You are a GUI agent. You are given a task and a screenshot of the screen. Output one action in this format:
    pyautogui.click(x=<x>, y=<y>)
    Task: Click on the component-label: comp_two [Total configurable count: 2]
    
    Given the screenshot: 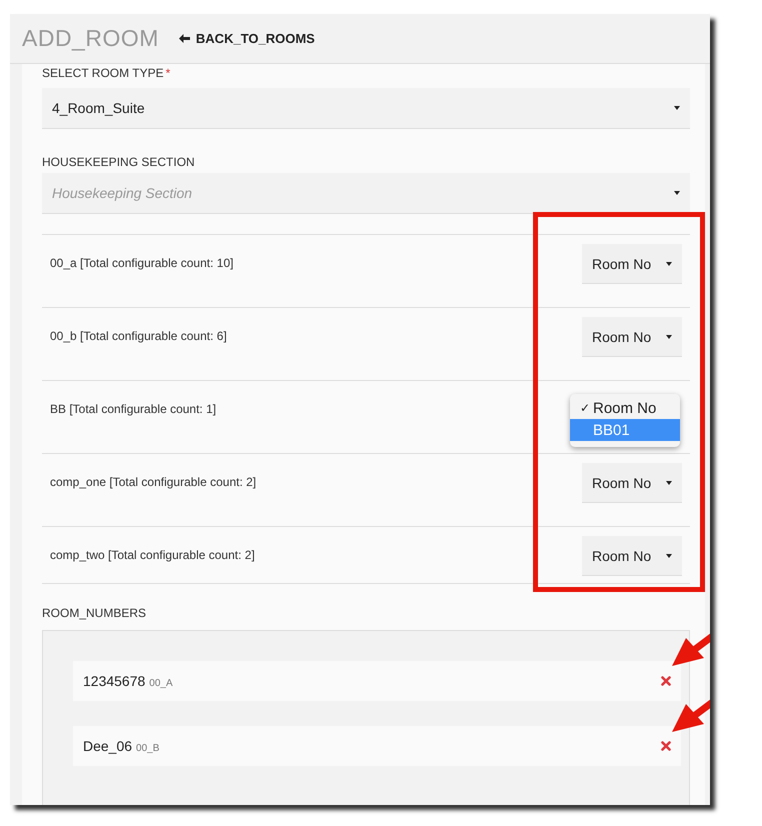 What is the action you would take?
    pyautogui.click(x=152, y=555)
    